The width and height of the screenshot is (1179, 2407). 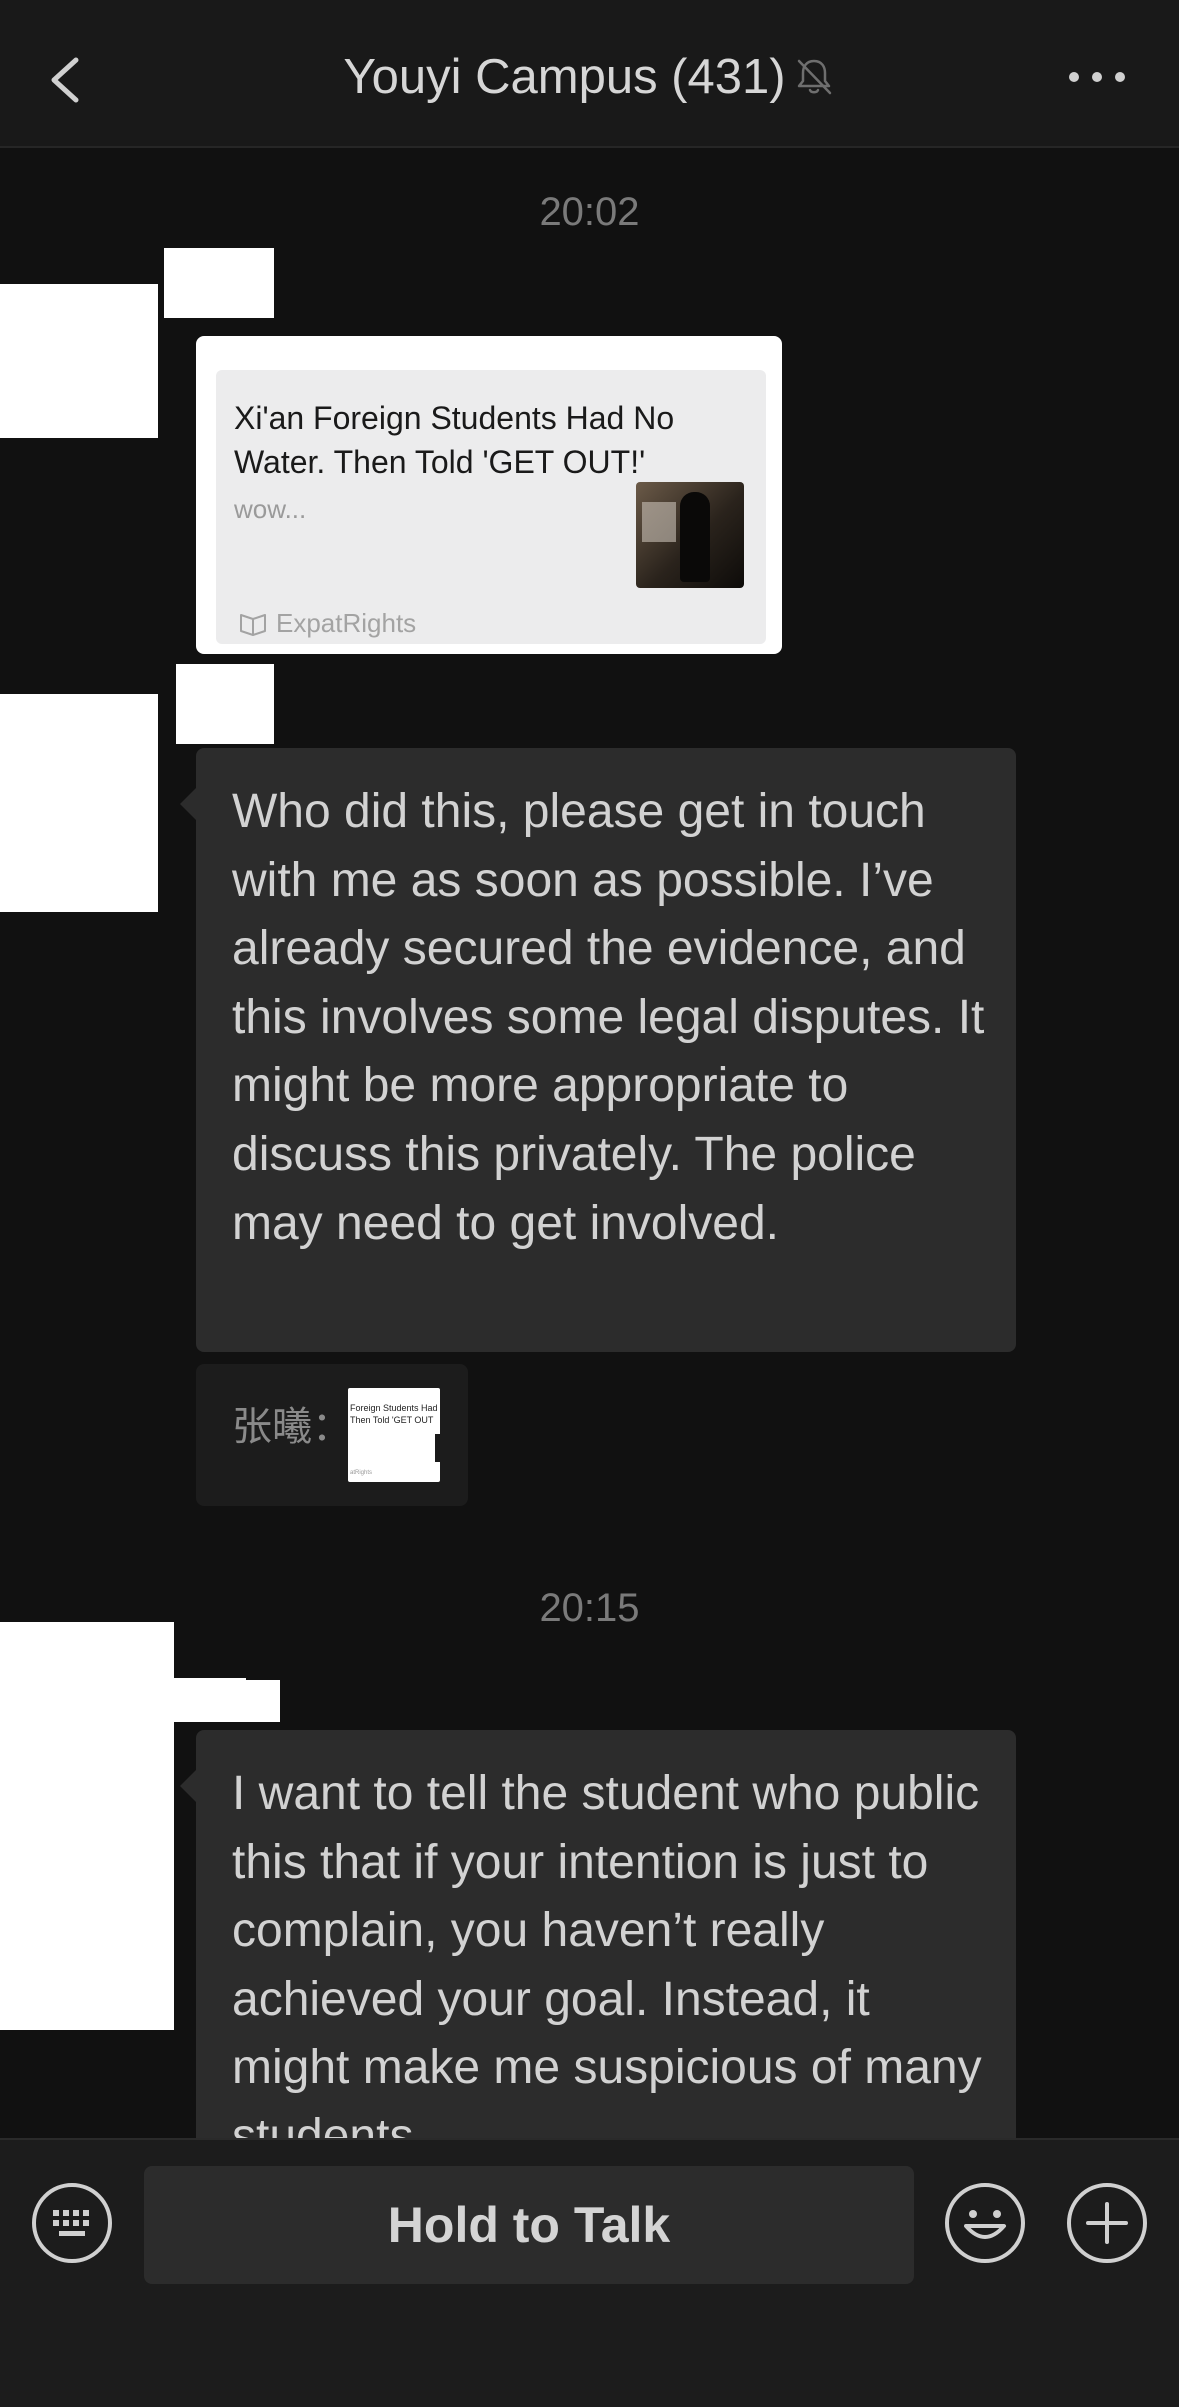 I want to click on emoji-icon, so click(x=985, y=2223).